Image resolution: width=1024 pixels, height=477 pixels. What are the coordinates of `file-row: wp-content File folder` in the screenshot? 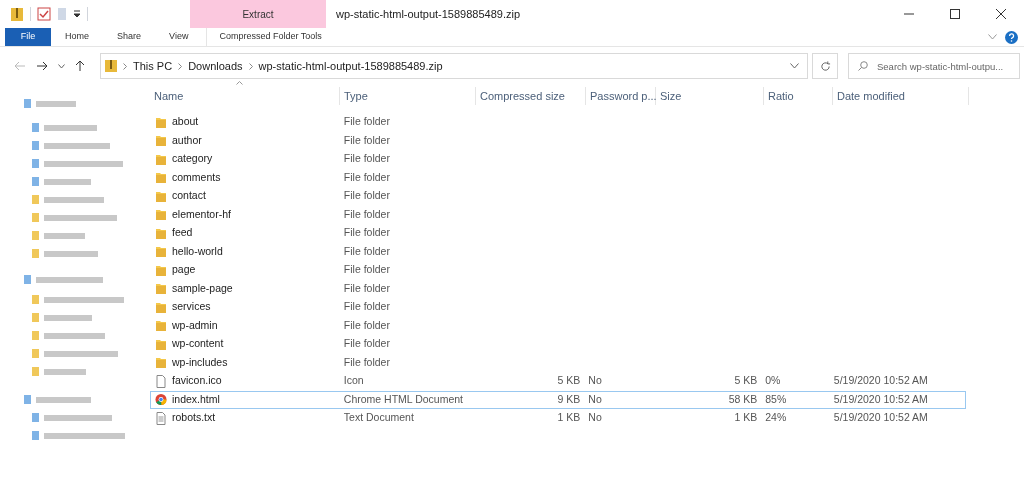 It's located at (558, 344).